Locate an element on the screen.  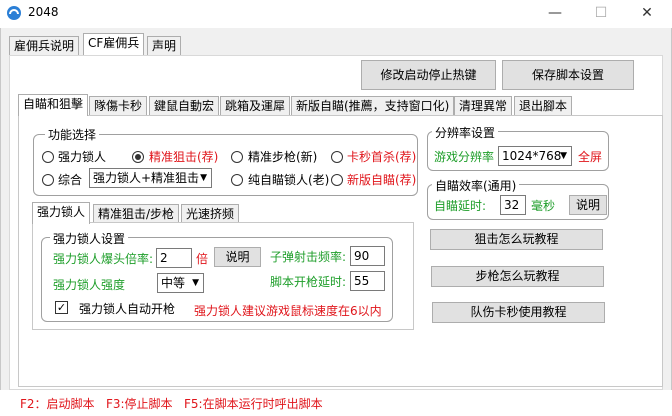
strength-select: 中等 ▼ is located at coordinates (180, 283).